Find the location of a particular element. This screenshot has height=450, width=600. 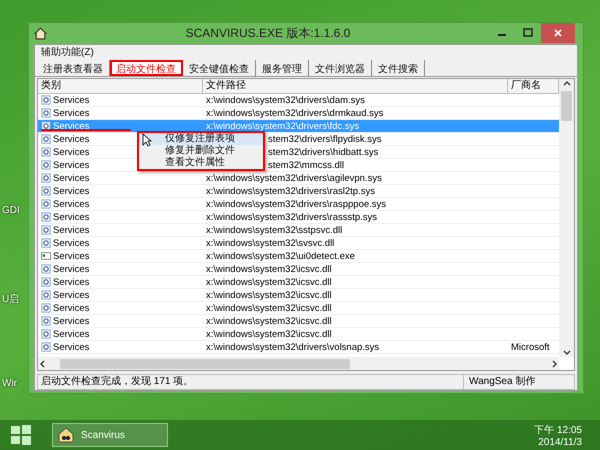

status-message: 启动文件检查完成，发现 171 项。 is located at coordinates (251, 382).